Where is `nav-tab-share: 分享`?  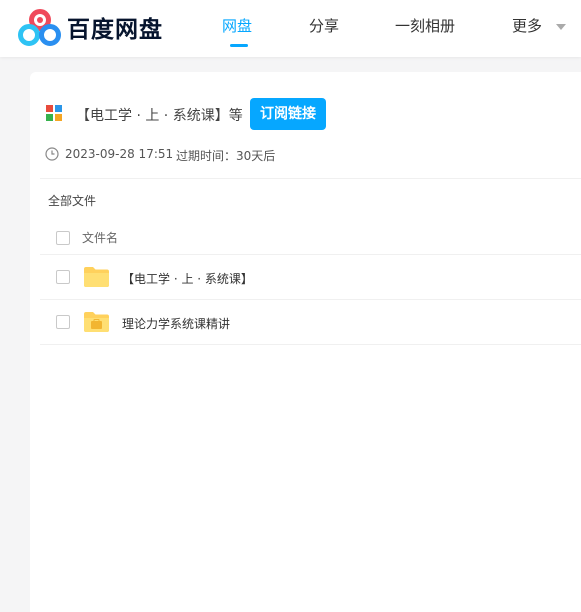 nav-tab-share: 分享 is located at coordinates (324, 25).